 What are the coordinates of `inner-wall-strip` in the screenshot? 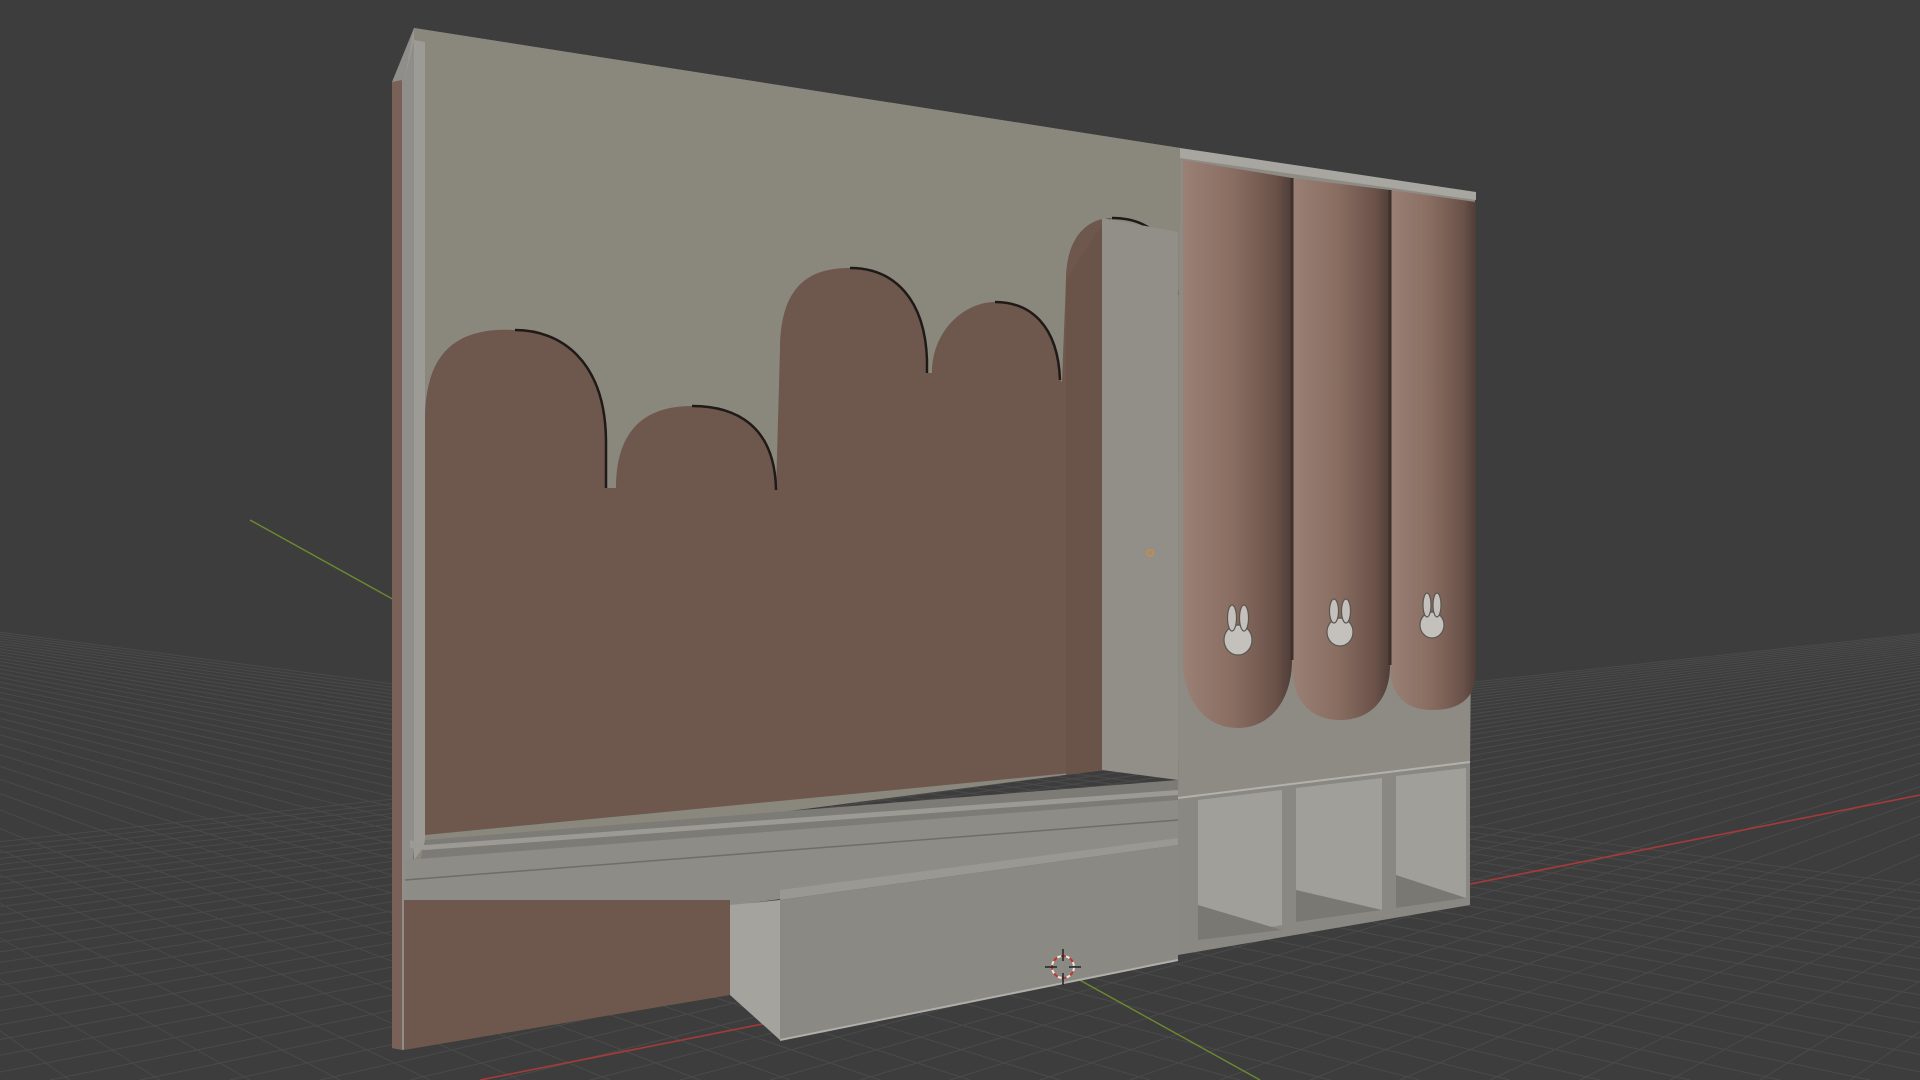 It's located at (1140, 499).